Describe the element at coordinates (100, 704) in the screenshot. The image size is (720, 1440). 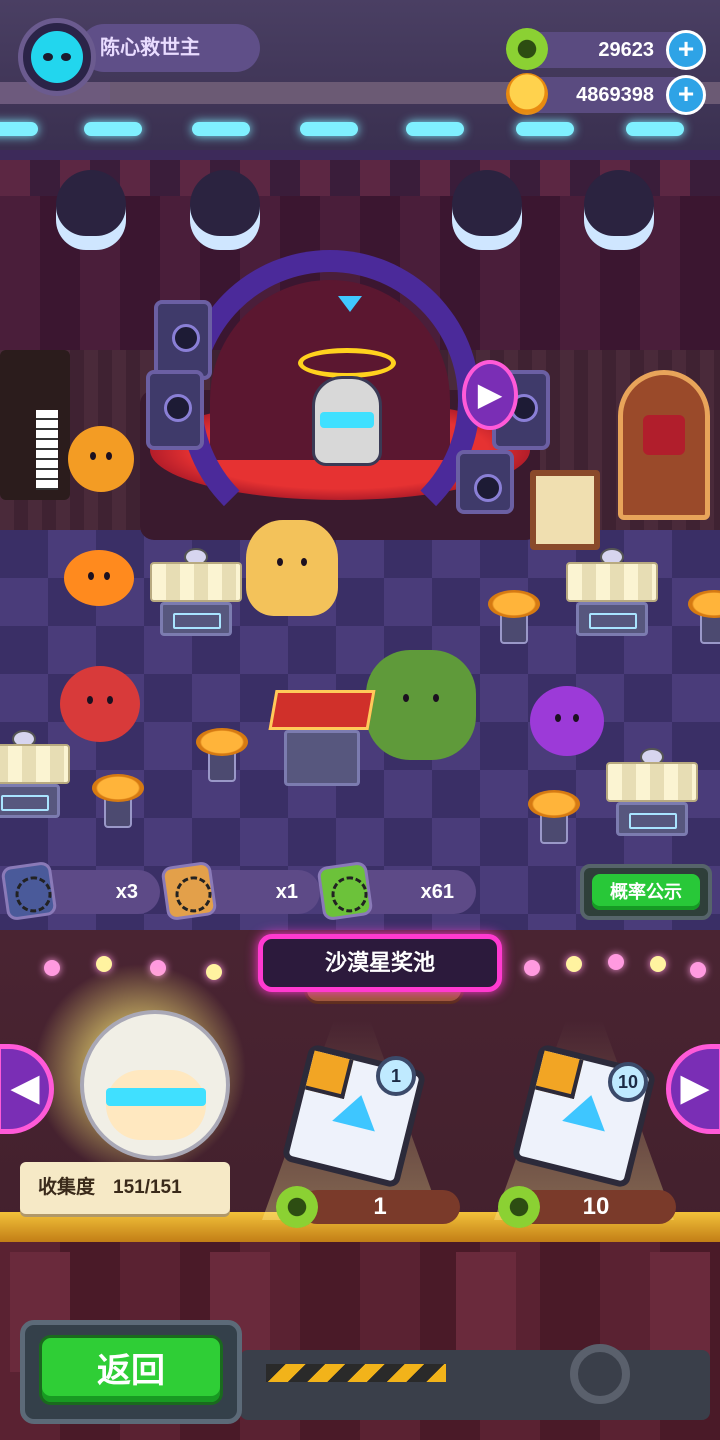
I see `red-octopus-creature` at that location.